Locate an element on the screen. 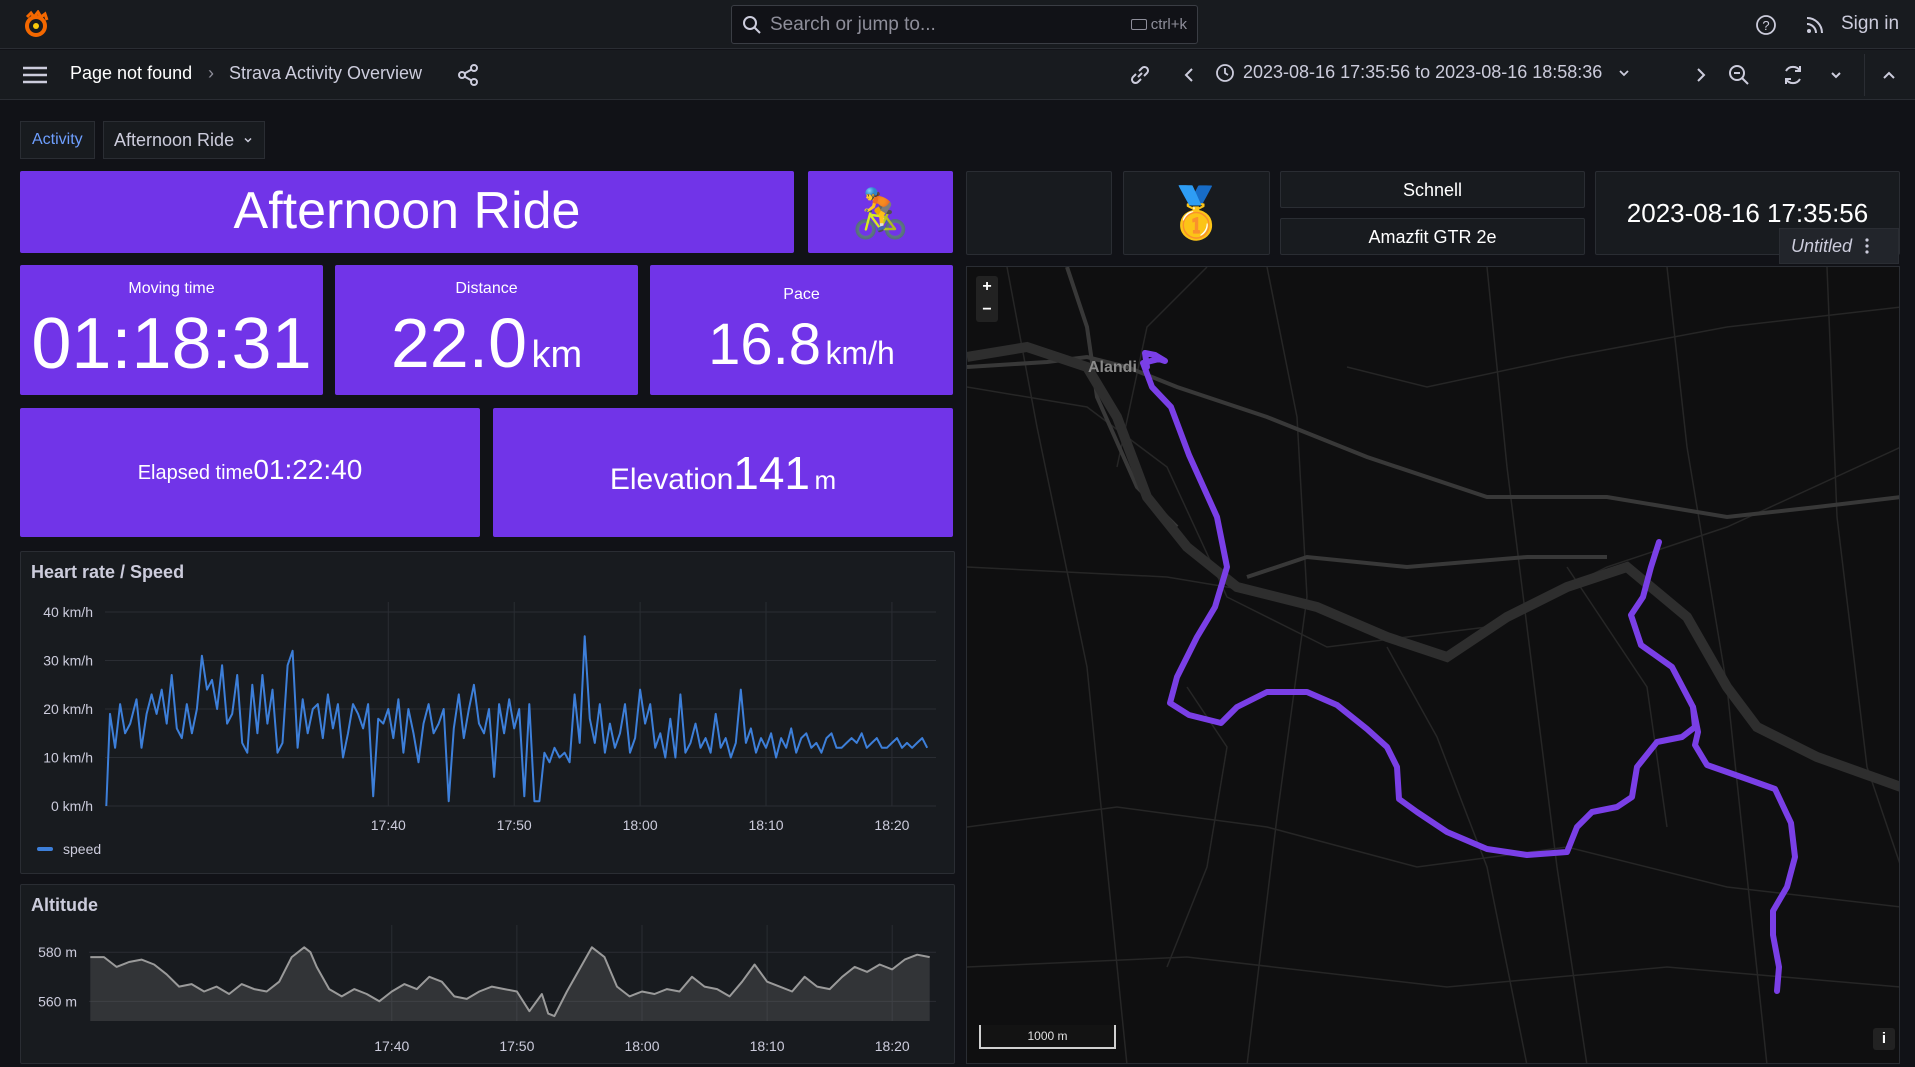 The image size is (1915, 1067). help-icon: ? is located at coordinates (1766, 25).